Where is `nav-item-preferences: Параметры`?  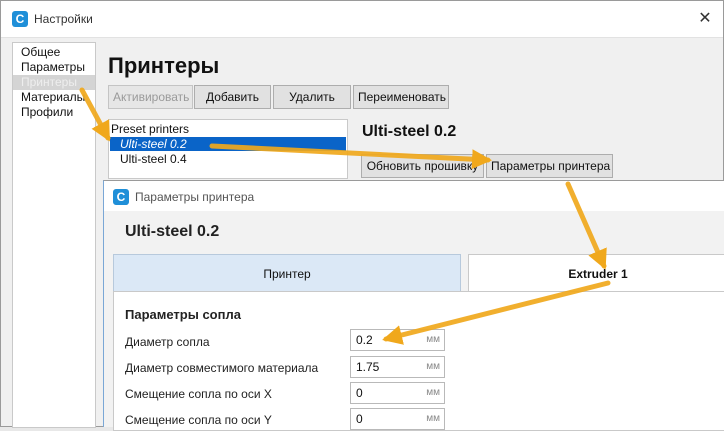
nav-item-preferences: Параметры is located at coordinates (54, 67).